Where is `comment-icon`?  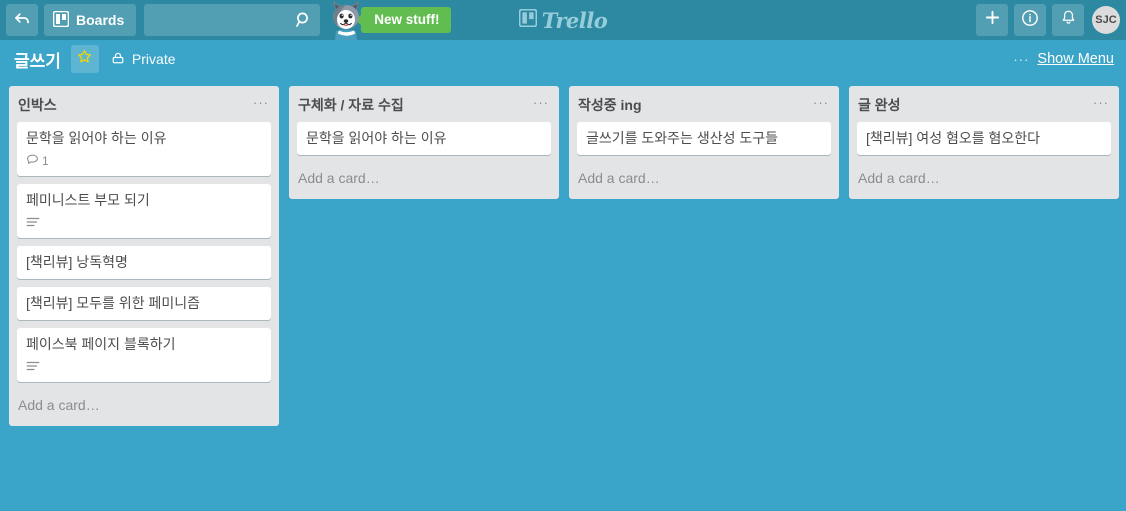
comment-icon is located at coordinates (32, 161).